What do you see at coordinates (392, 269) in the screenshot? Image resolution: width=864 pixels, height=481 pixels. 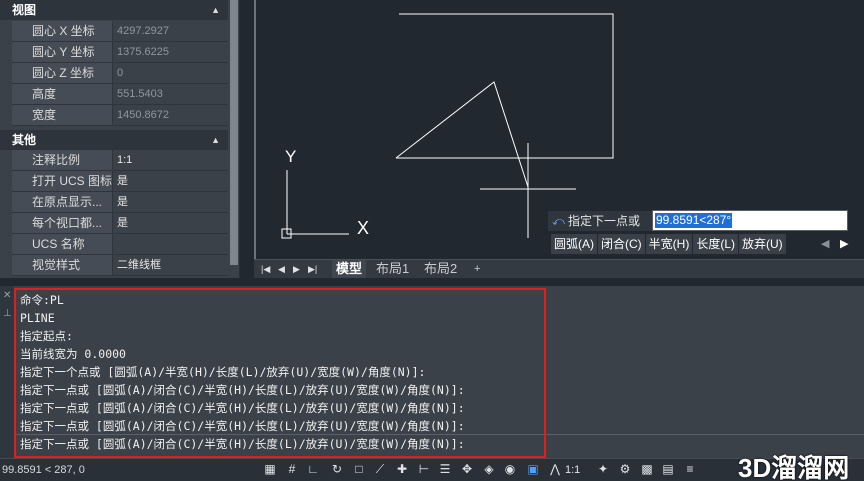 I see `tab-layout1: 布局1` at bounding box center [392, 269].